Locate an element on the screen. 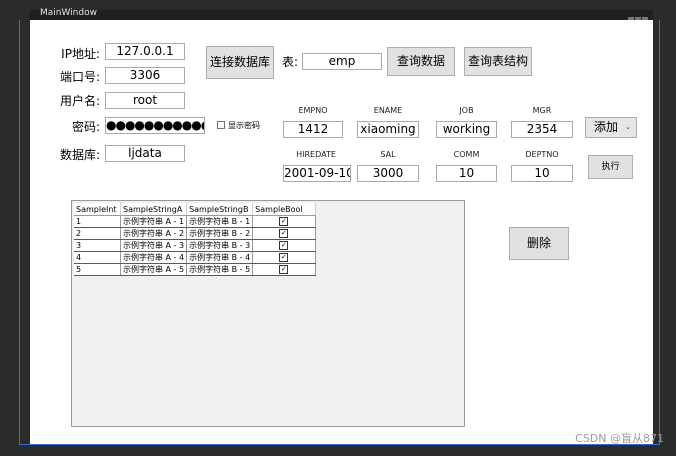 The width and height of the screenshot is (676, 456). password-field: ●●●●●●●●●●● is located at coordinates (155, 125).